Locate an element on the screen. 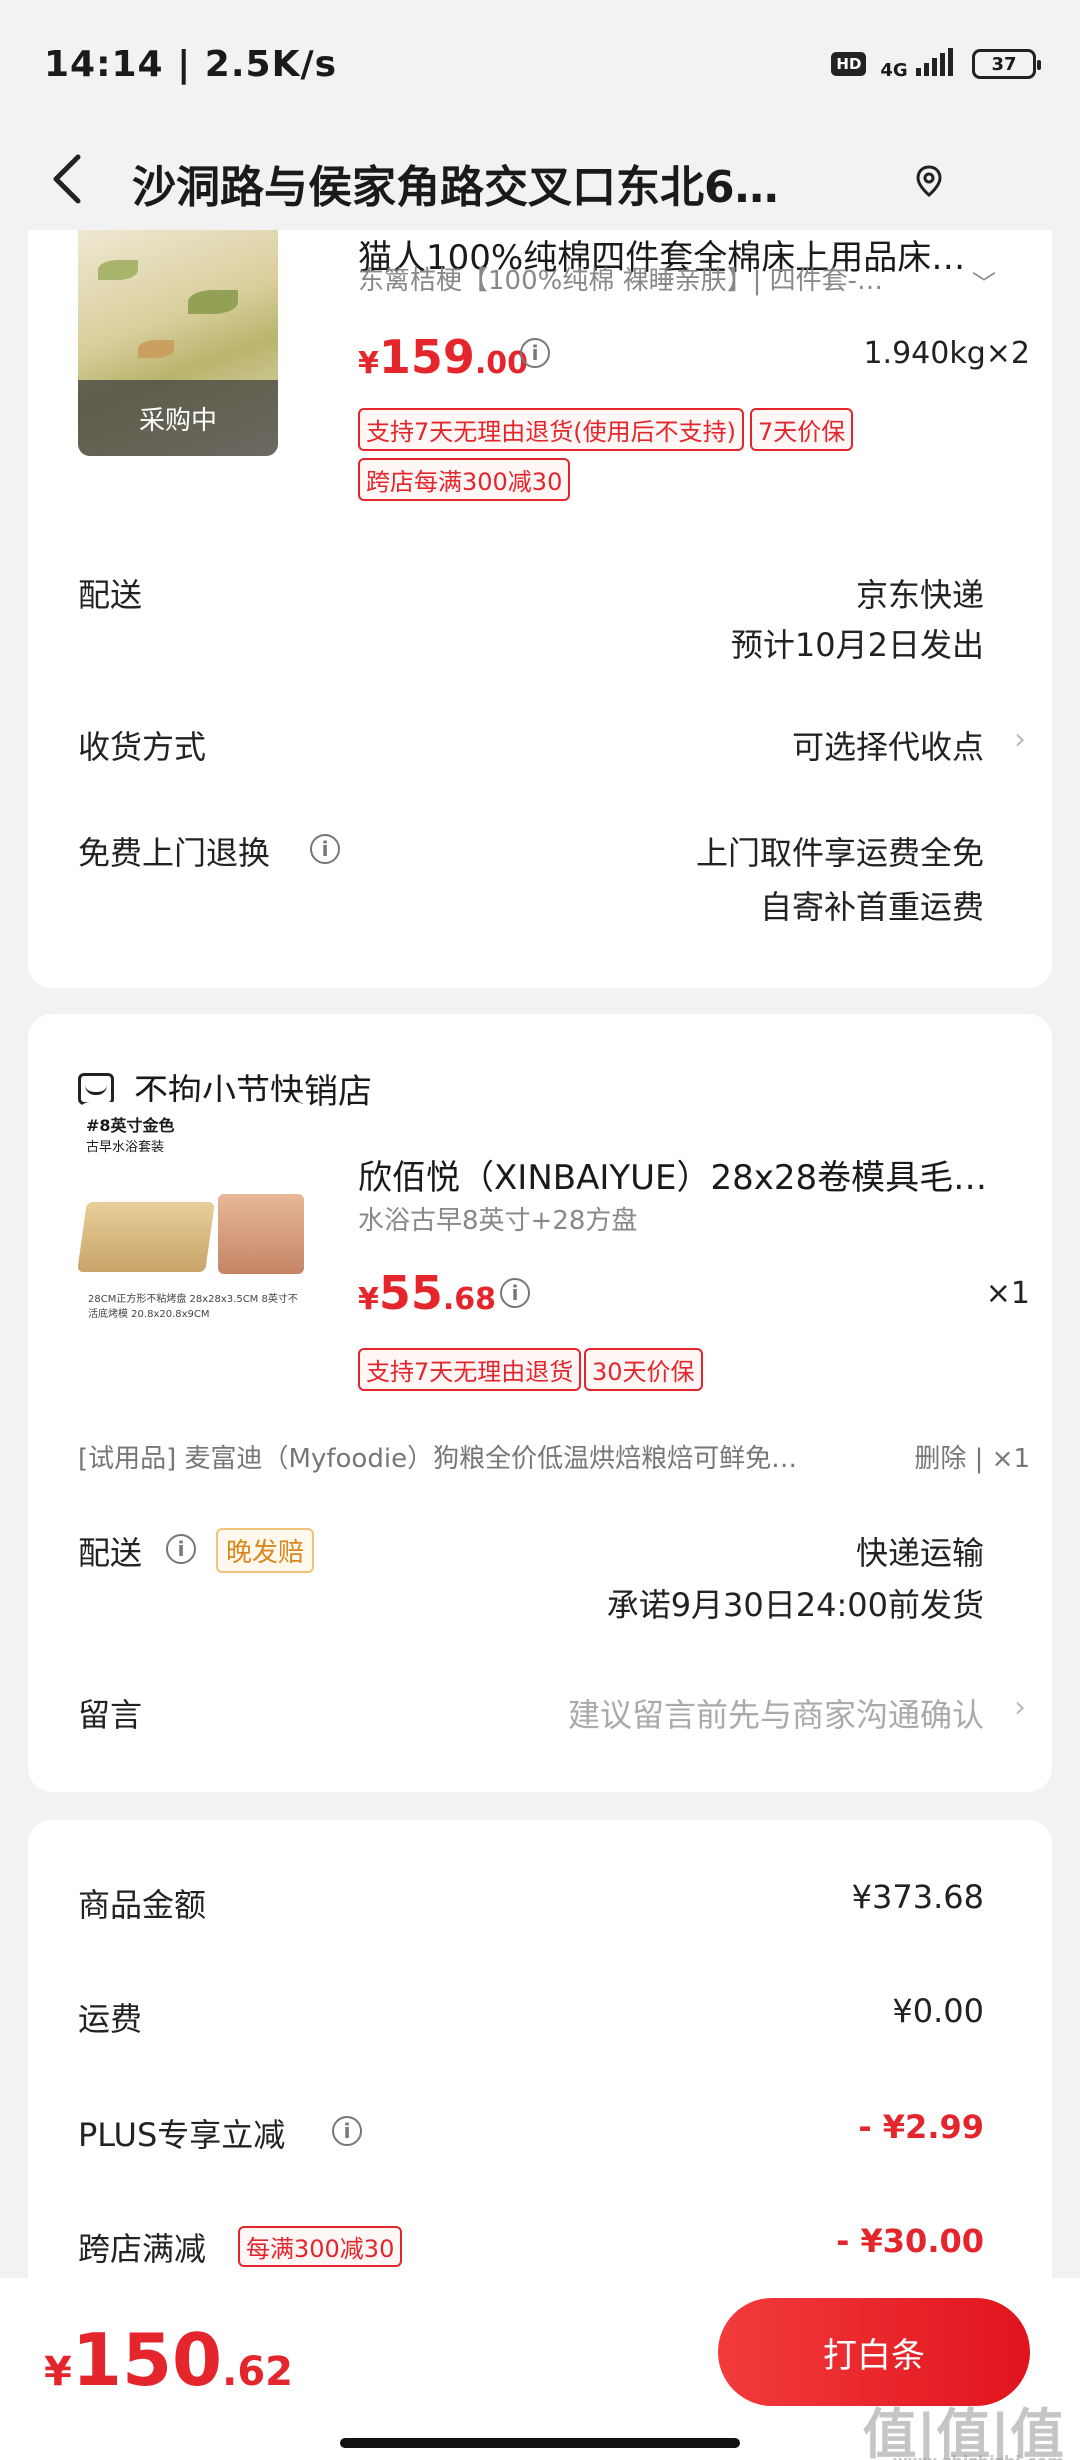 The image size is (1080, 2460). tag-price-protect: 30天价保 is located at coordinates (643, 1369).